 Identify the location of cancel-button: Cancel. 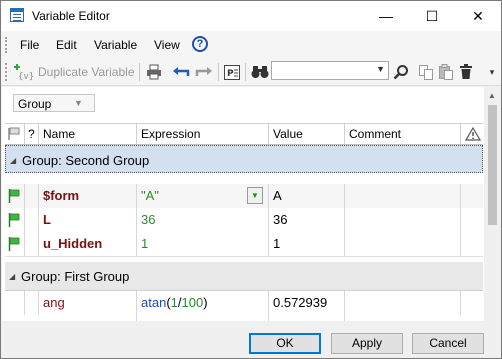
(448, 343).